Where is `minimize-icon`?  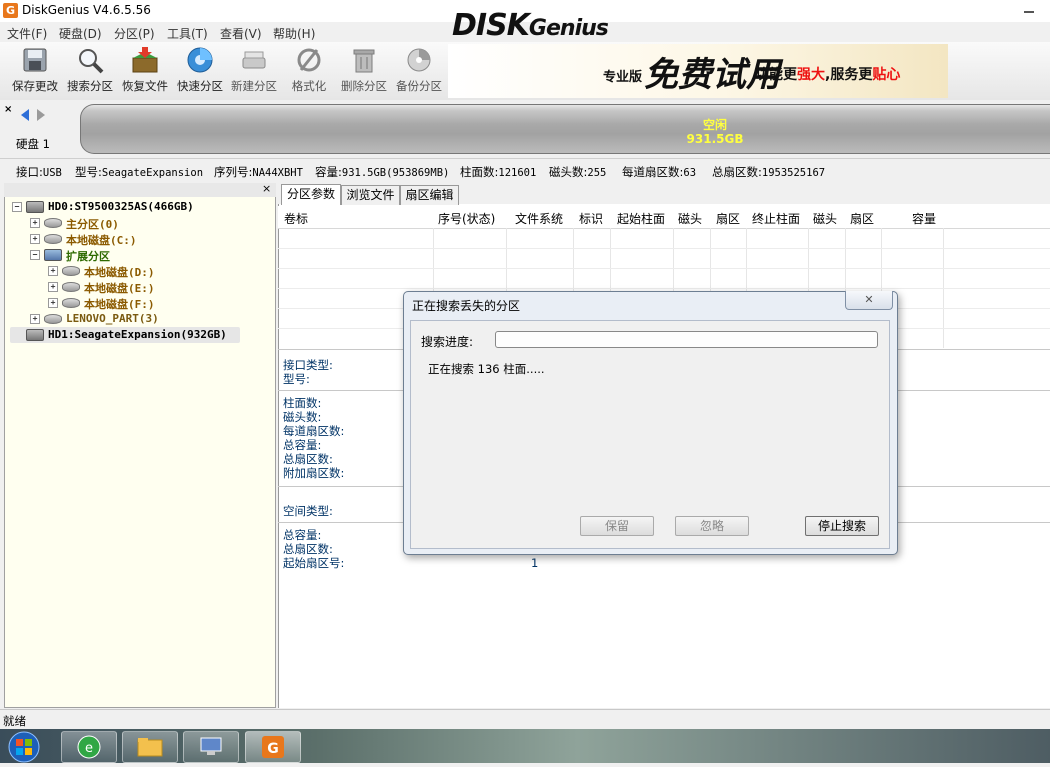 minimize-icon is located at coordinates (1022, 10).